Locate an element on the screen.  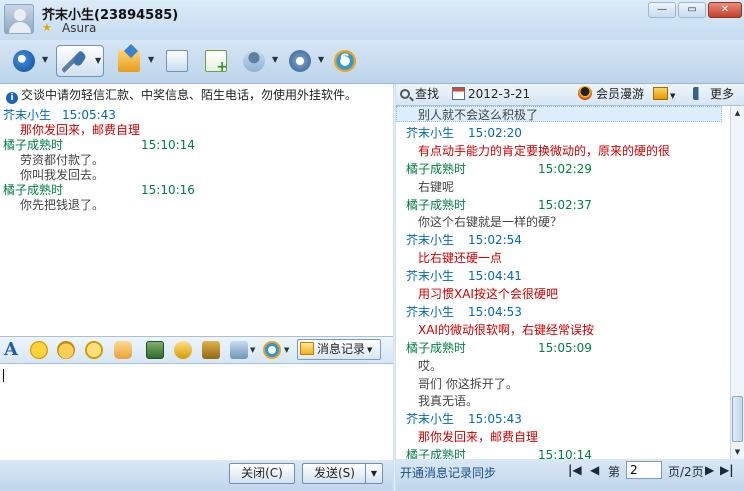
first-page-button: |◀ is located at coordinates (575, 470).